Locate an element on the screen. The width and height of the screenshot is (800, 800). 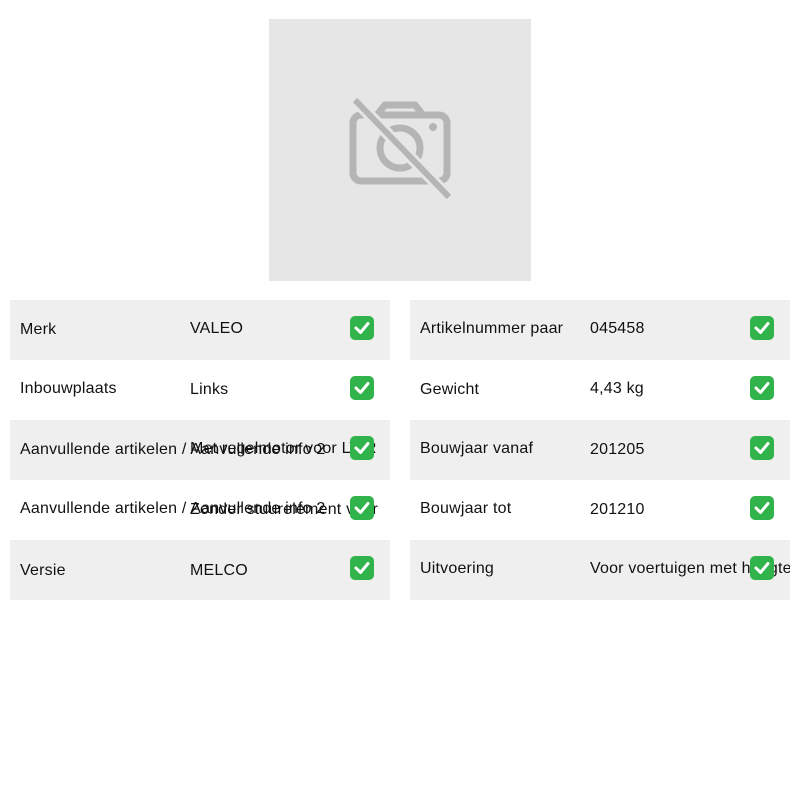
spec-row: Artikelnummer paar 045458 is located at coordinates (600, 330).